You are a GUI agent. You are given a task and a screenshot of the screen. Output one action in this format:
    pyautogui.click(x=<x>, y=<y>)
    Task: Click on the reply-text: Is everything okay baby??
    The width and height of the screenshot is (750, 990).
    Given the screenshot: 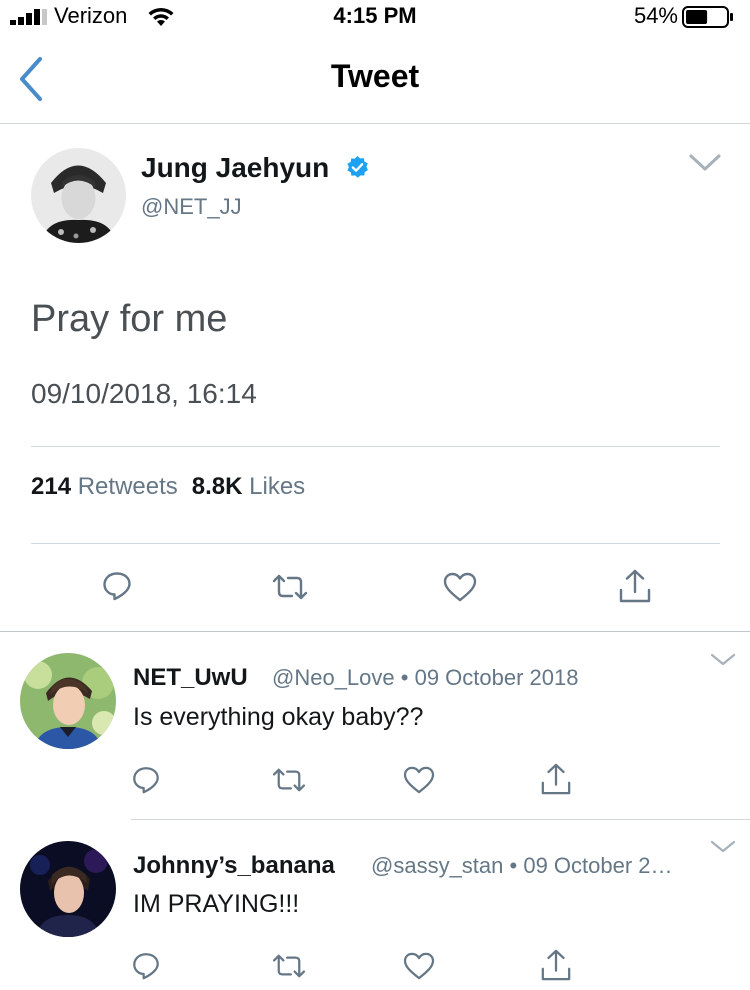 What is the action you would take?
    pyautogui.click(x=278, y=717)
    